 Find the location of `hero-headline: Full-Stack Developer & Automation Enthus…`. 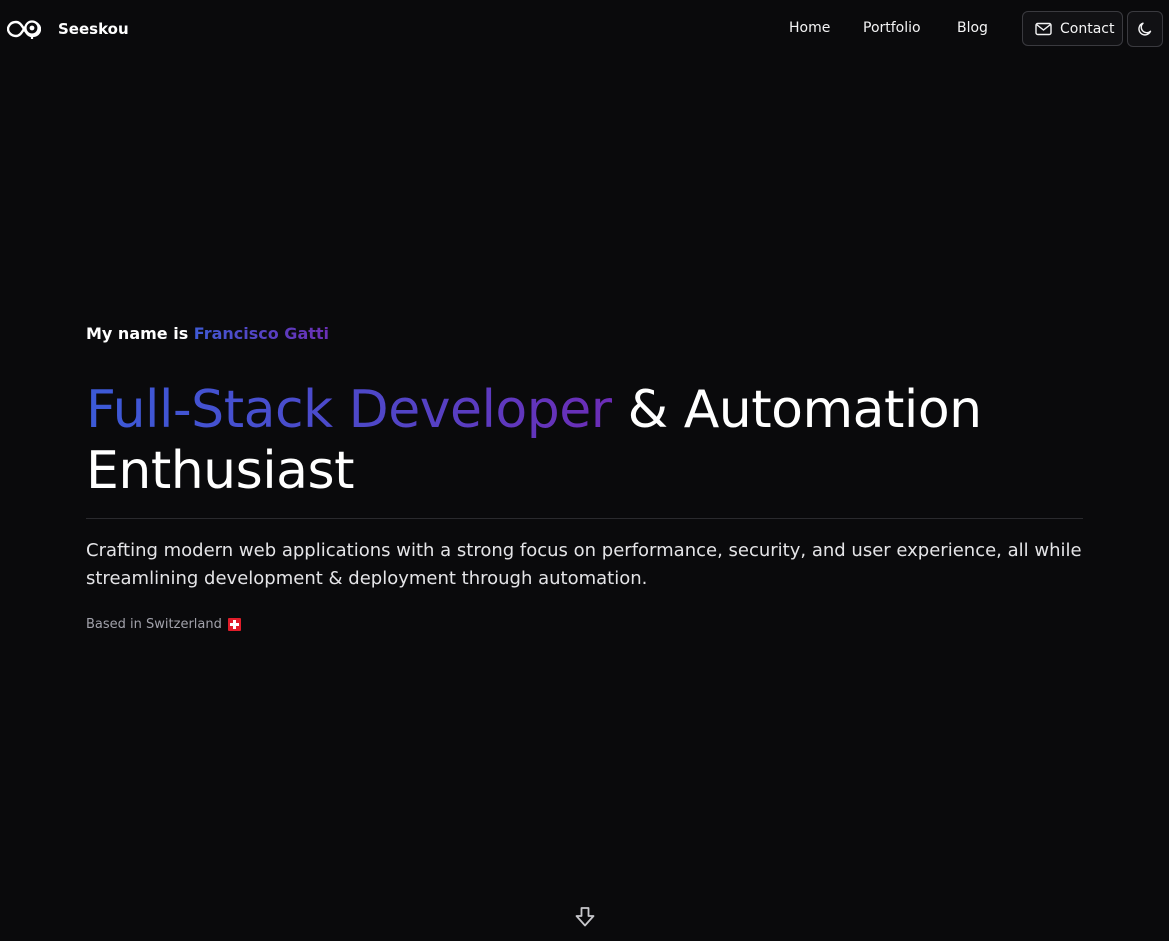

hero-headline: Full-Stack Developer & Automation Enthus… is located at coordinates (585, 441).